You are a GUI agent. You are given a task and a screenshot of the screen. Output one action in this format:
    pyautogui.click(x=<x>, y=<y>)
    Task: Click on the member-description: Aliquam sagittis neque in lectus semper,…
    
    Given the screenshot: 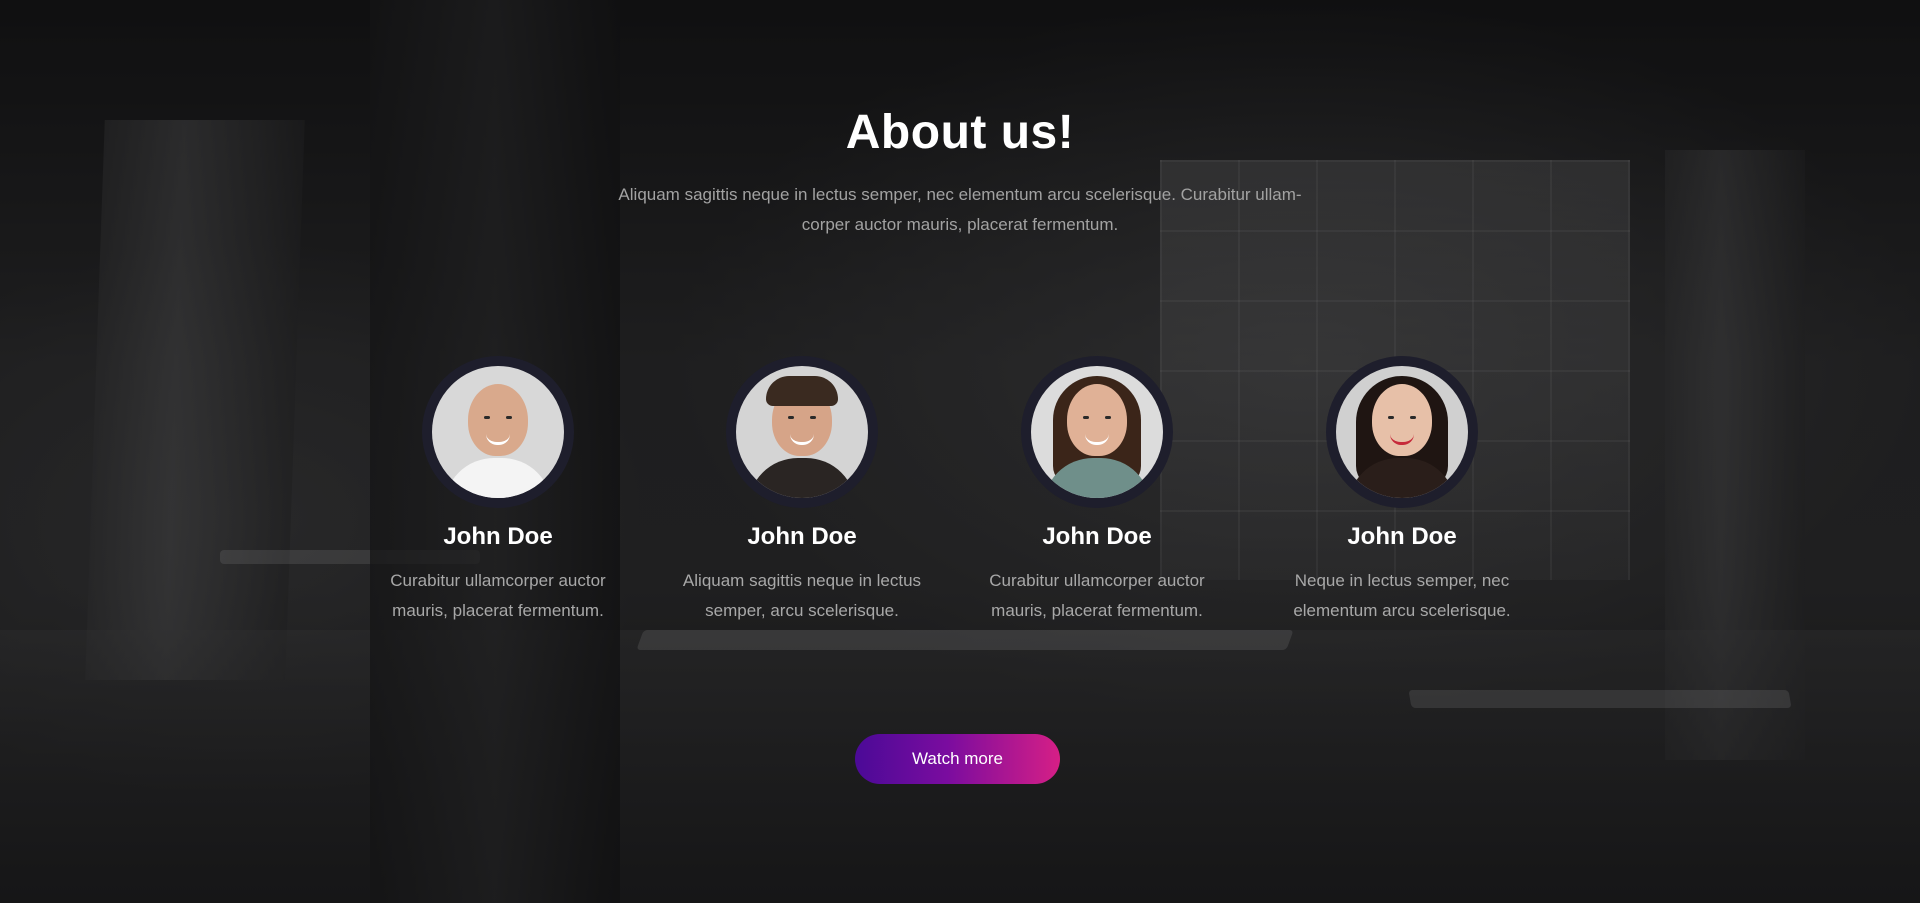 What is the action you would take?
    pyautogui.click(x=802, y=595)
    